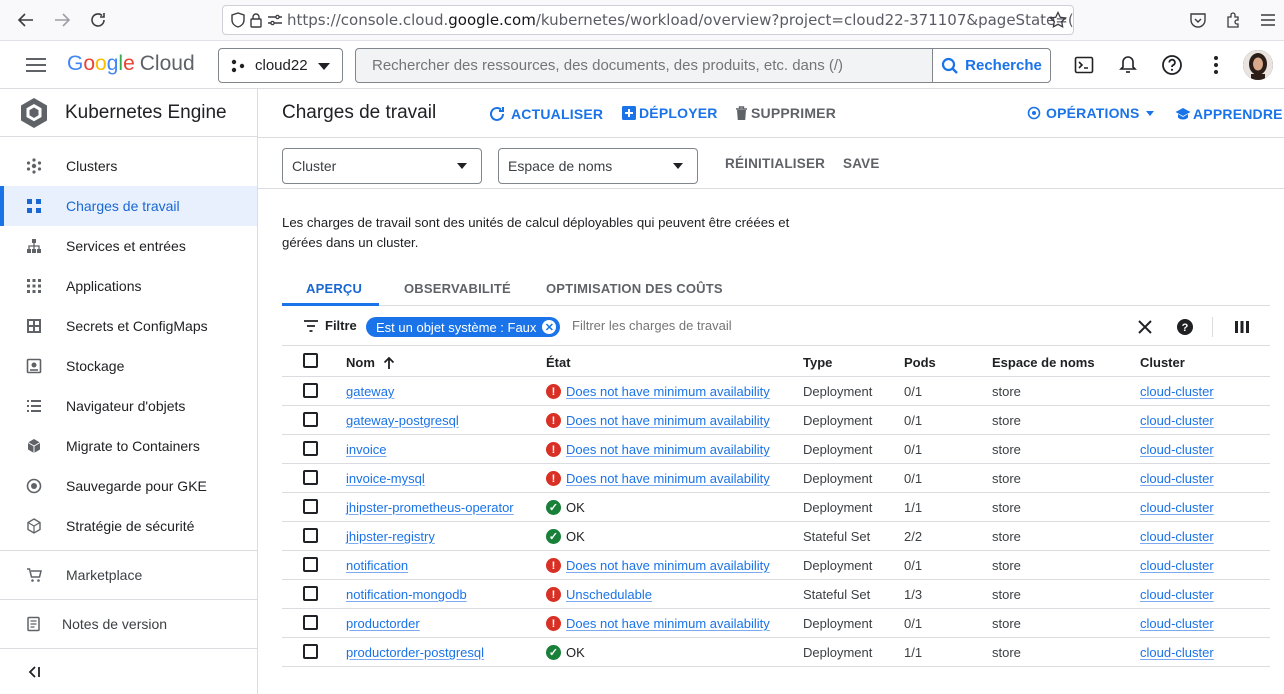 The height and width of the screenshot is (694, 1284). I want to click on column-header-namespace: Espace de noms, so click(1043, 362).